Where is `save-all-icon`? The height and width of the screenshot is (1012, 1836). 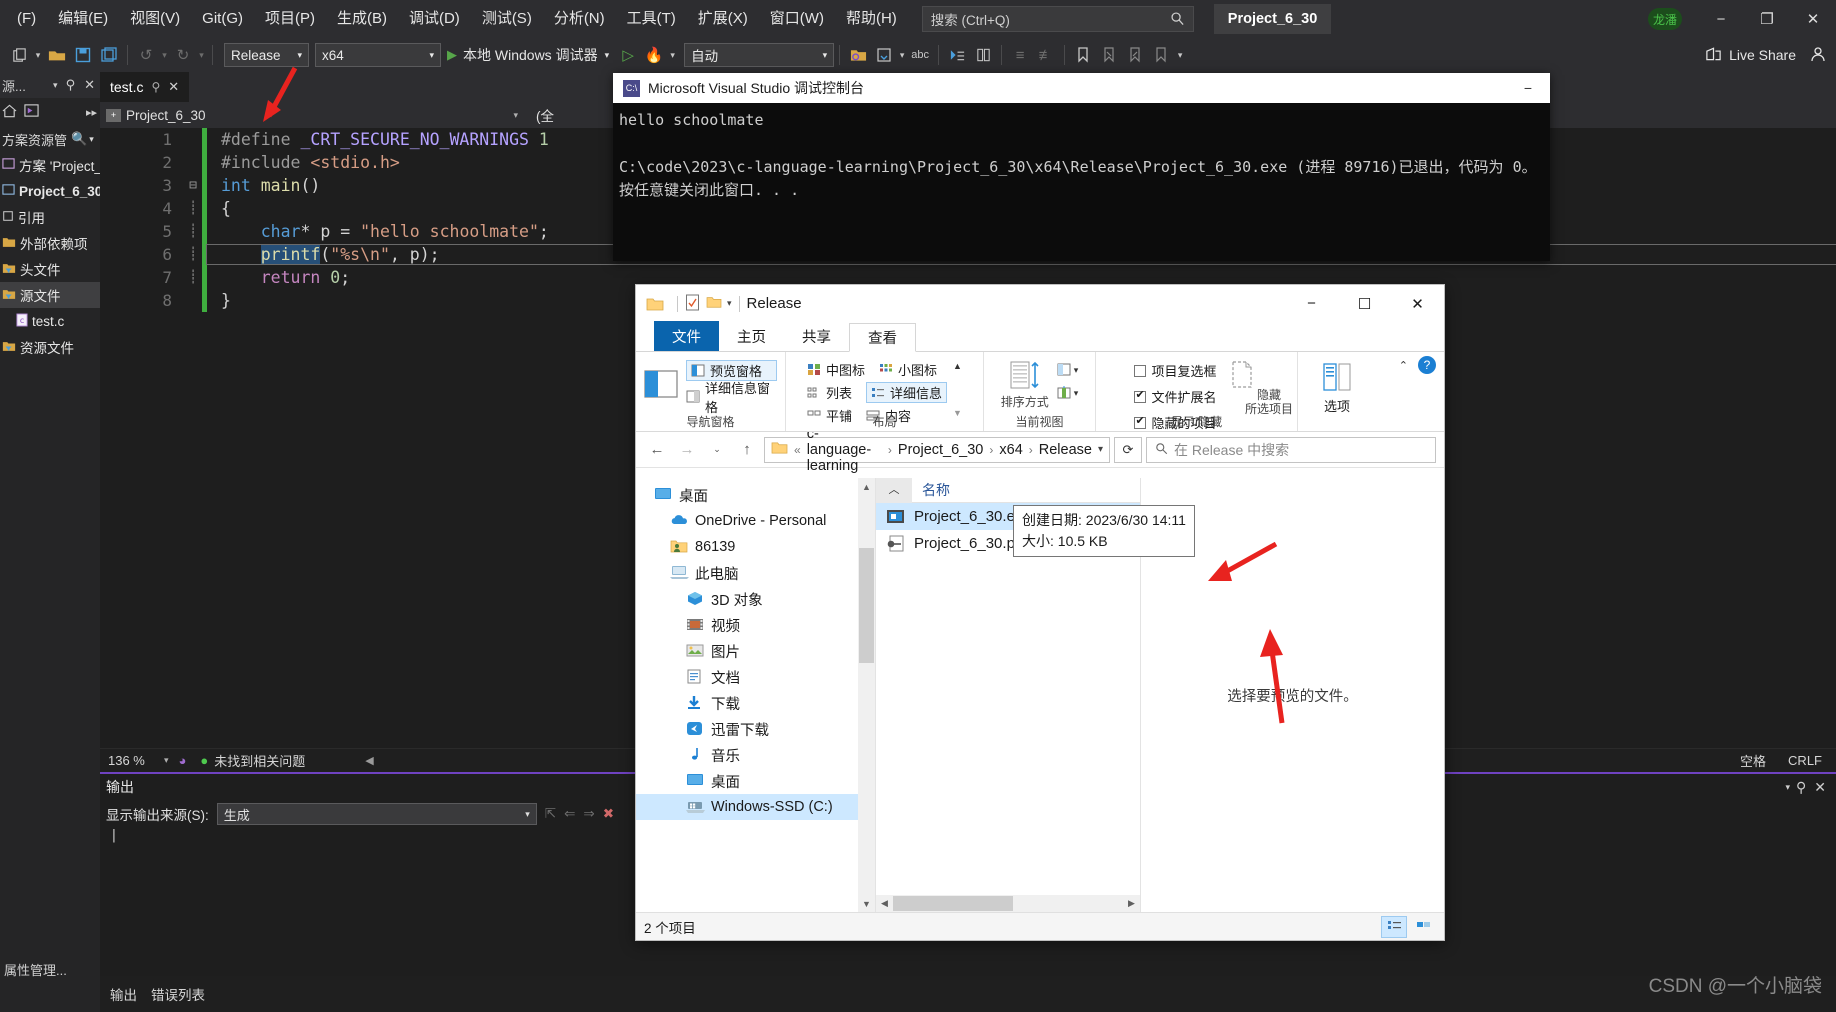
save-all-icon is located at coordinates (109, 55).